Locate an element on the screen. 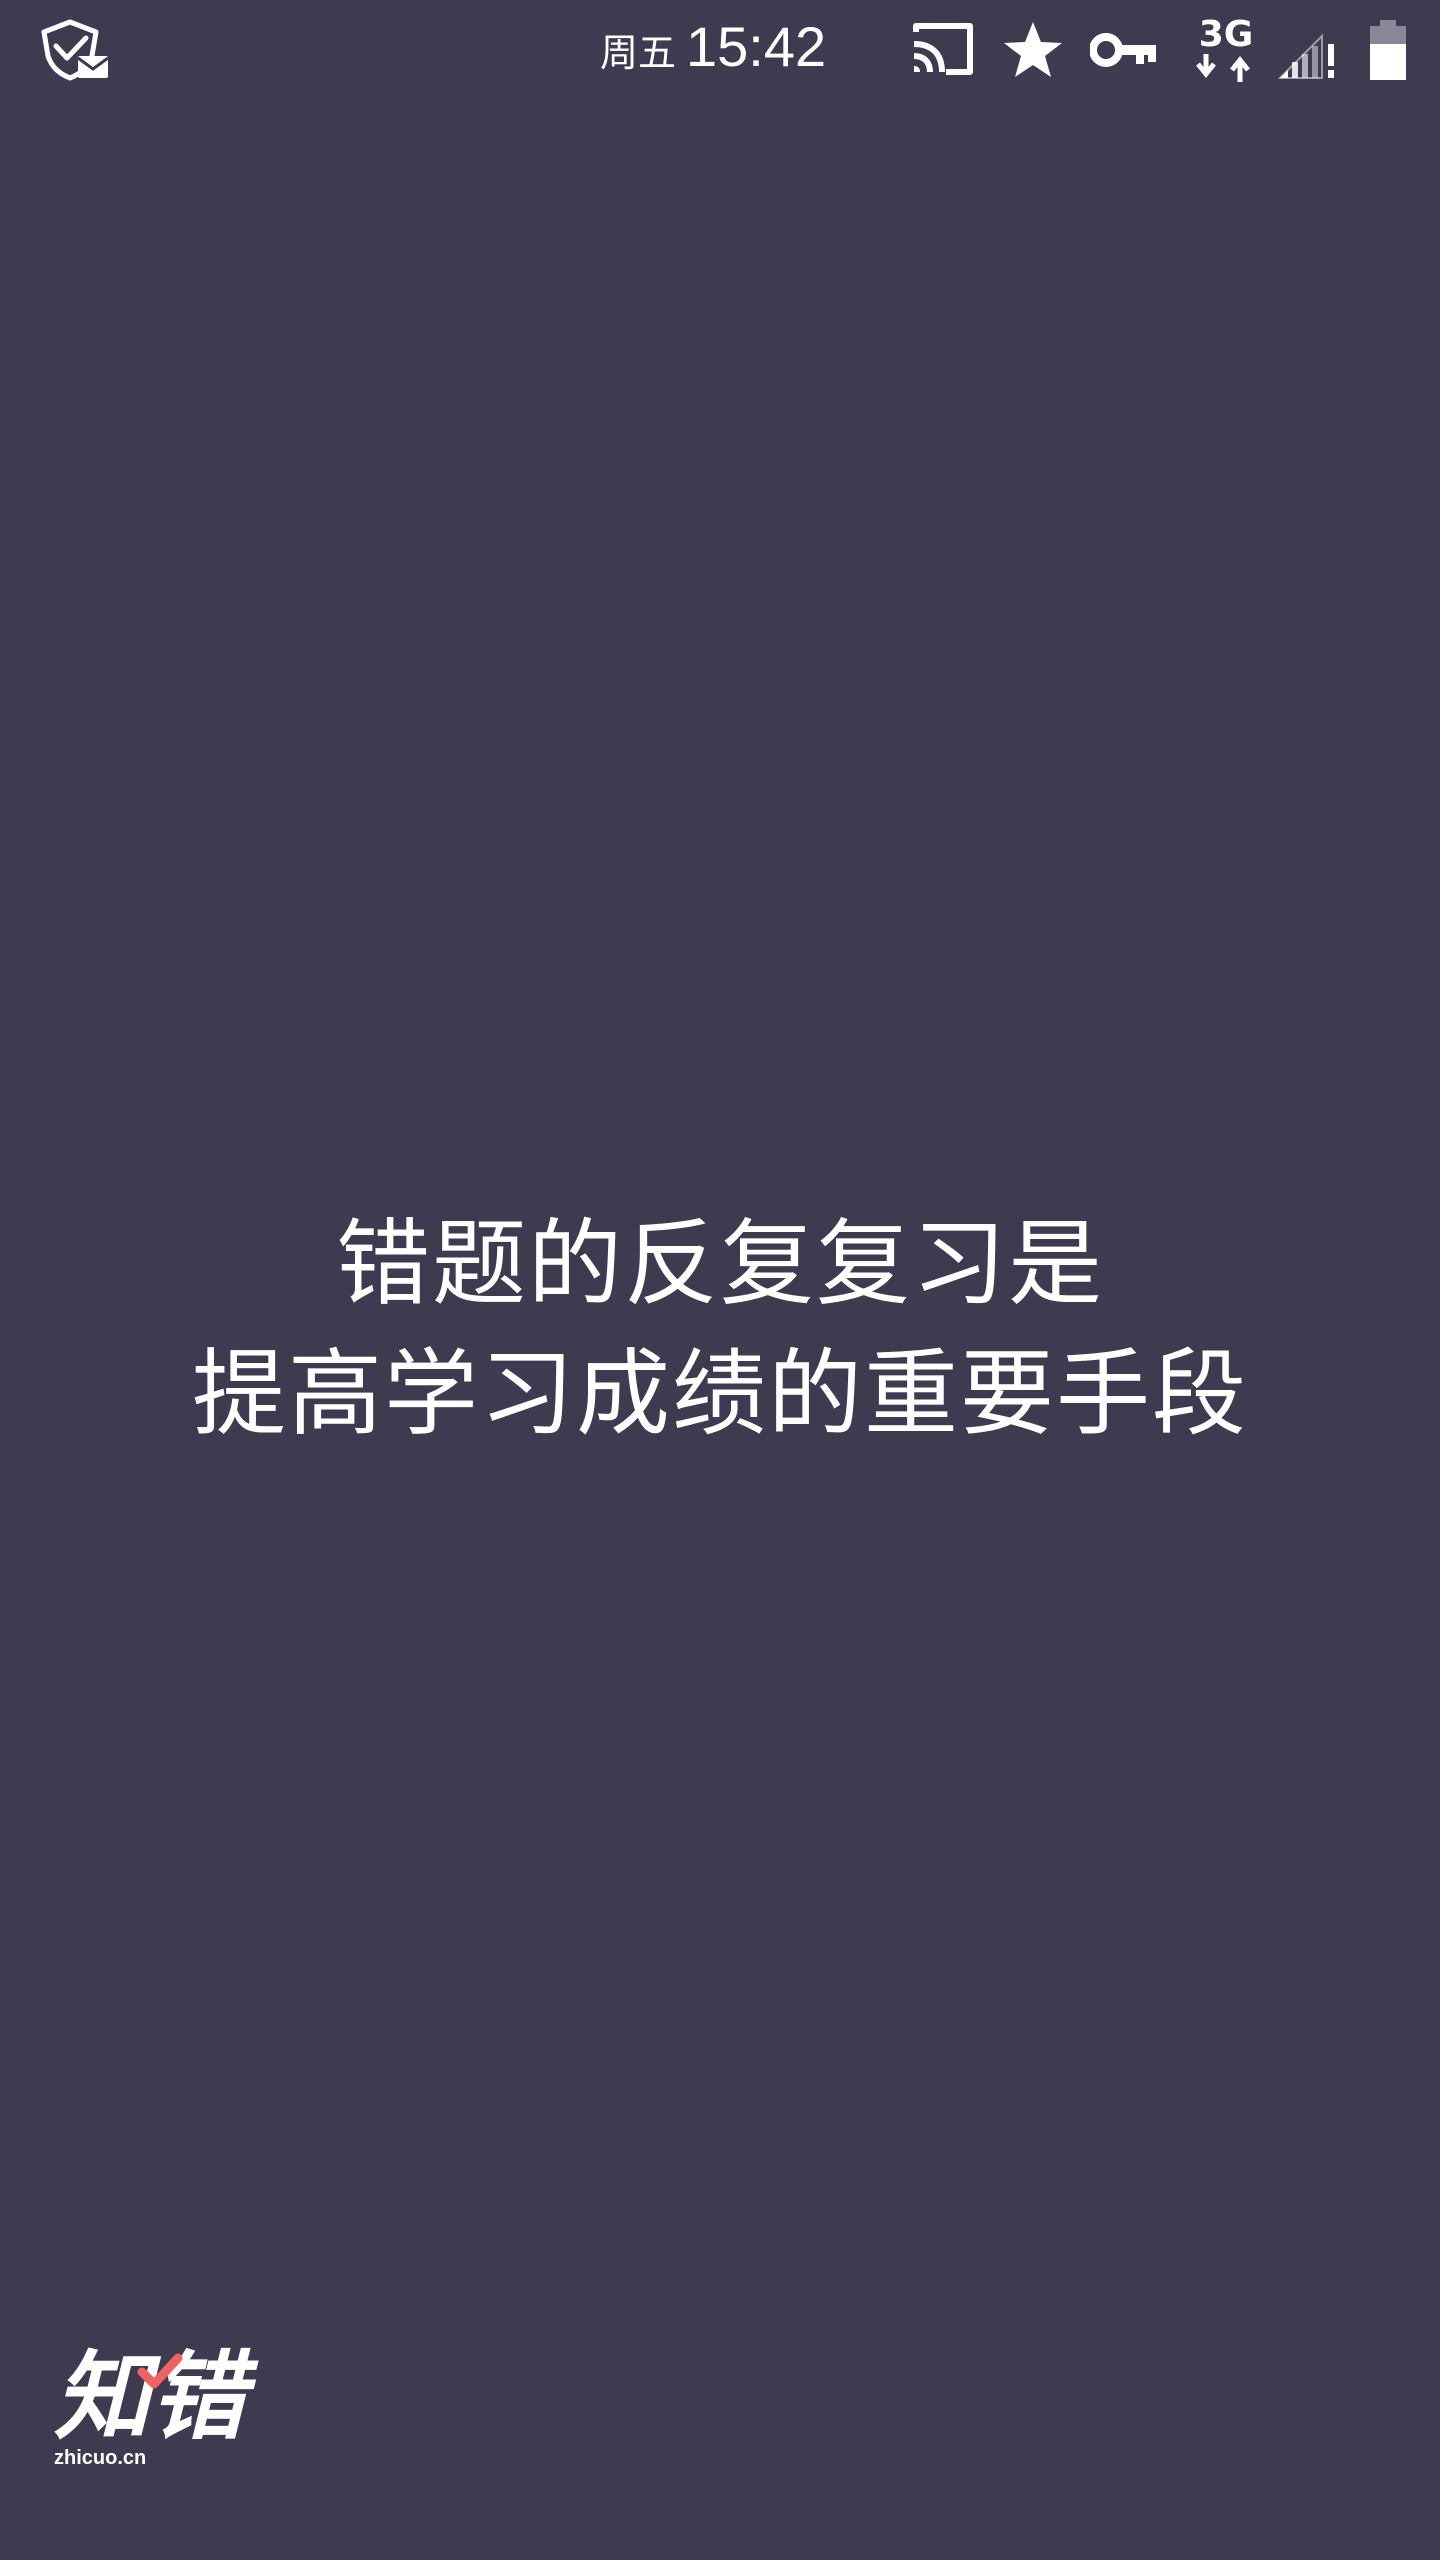 Image resolution: width=1440 pixels, height=2560 pixels. battery-icon is located at coordinates (1388, 50).